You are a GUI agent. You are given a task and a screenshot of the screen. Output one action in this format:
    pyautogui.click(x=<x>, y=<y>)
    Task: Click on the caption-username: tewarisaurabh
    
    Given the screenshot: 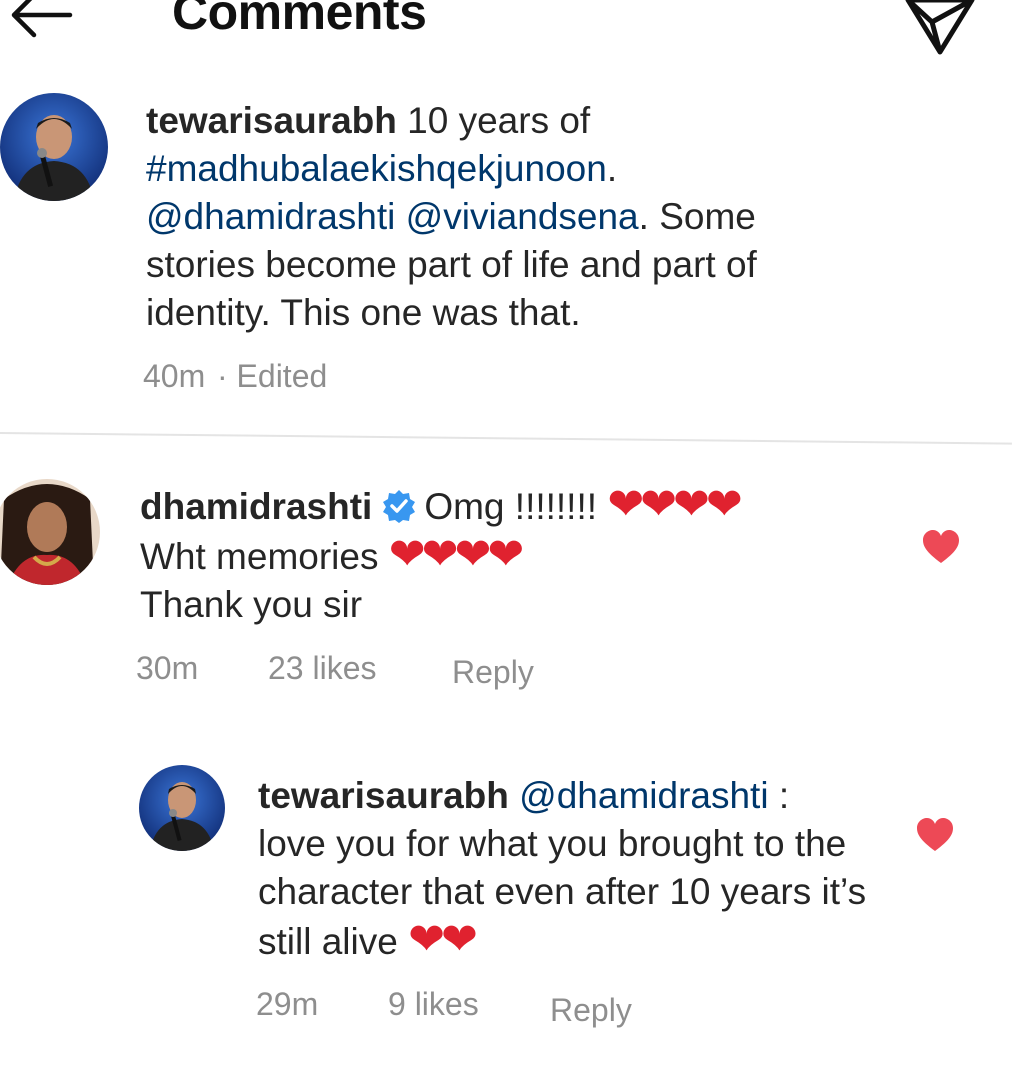 What is the action you would take?
    pyautogui.click(x=271, y=120)
    